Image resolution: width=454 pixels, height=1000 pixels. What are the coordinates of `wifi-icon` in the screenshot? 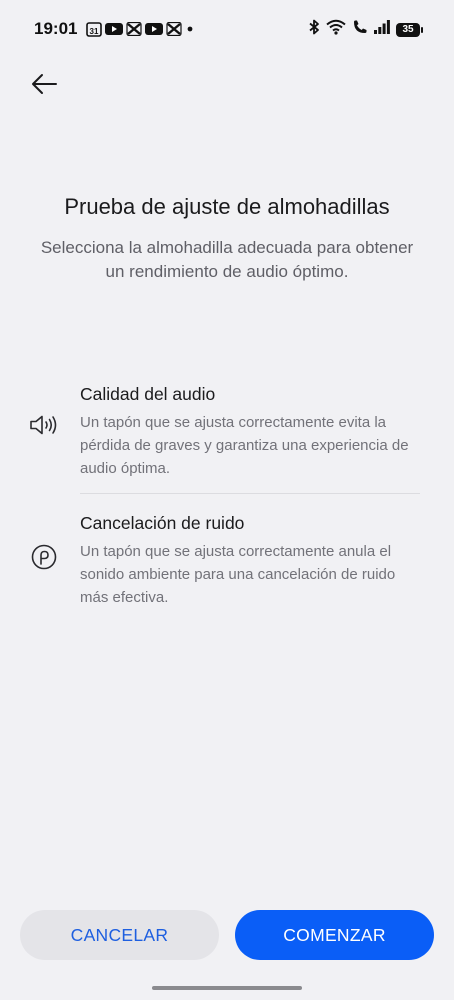 It's located at (336, 29).